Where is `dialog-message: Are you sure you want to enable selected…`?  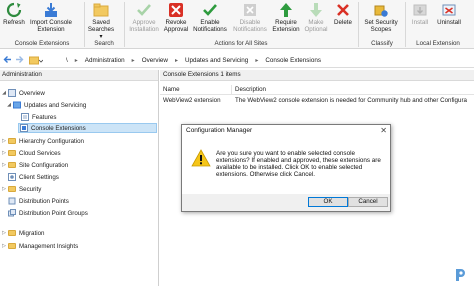 dialog-message: Are you sure you want to enable selected… is located at coordinates (298, 164).